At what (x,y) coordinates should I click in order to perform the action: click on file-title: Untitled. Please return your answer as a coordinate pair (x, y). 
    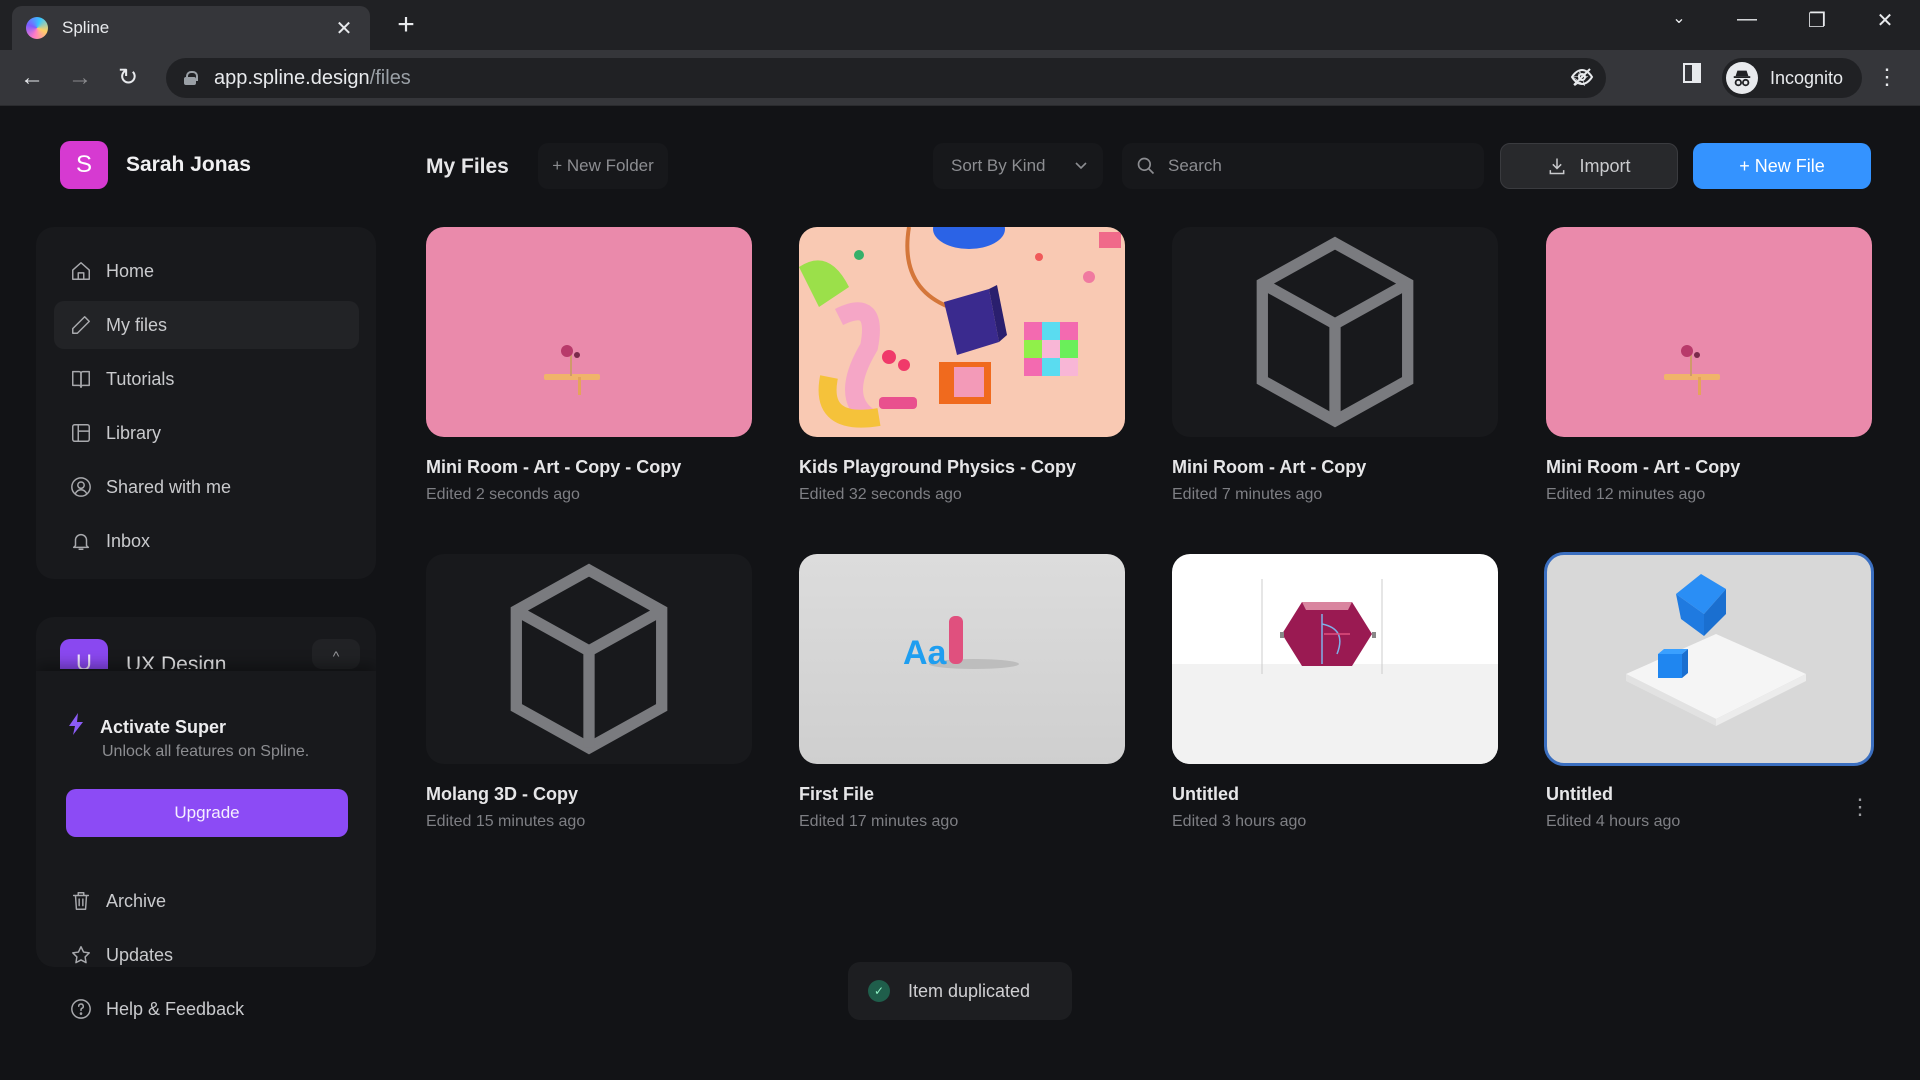
    Looking at the image, I should click on (1579, 794).